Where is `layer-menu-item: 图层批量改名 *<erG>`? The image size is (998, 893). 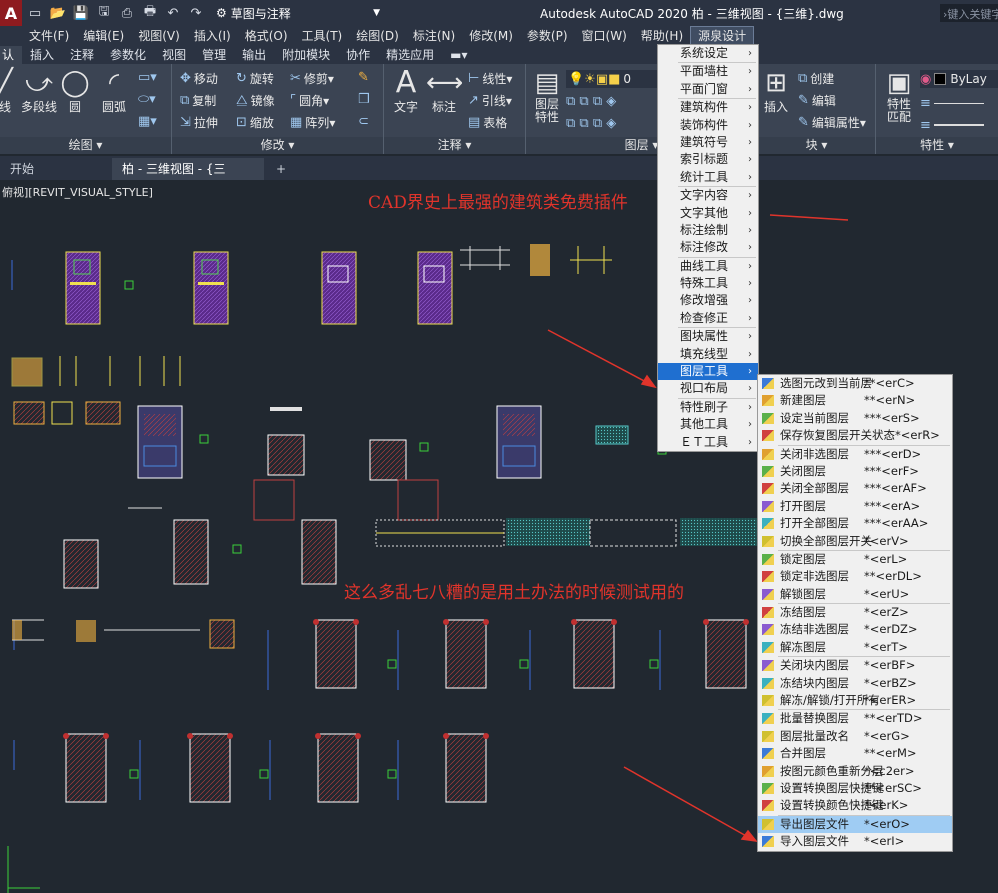 layer-menu-item: 图层批量改名 *<erG> is located at coordinates (855, 736).